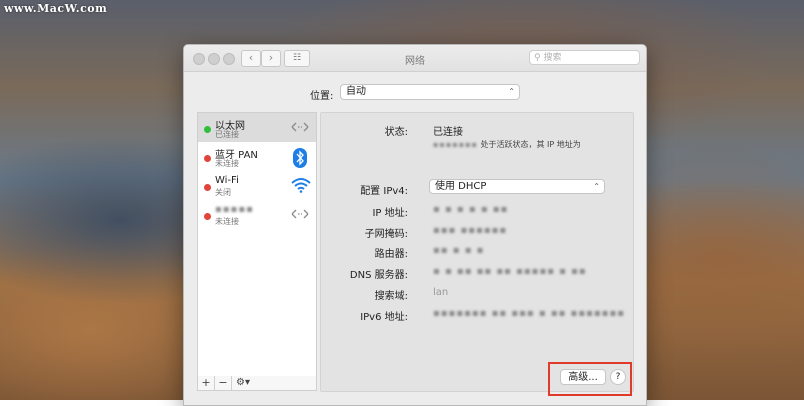 The height and width of the screenshot is (406, 804). Describe the element at coordinates (529, 313) in the screenshot. I see `ipv6-address-value: ▪▪▪▪▪▪▪ ▪▪ ▪▪▪ ▪ ▪▪ ▪▪▪▪▪▪▪` at that location.